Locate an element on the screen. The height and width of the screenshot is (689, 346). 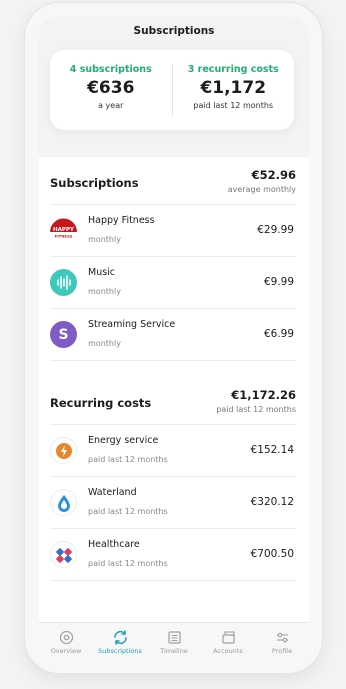
recurring-row-waterland: Waterland paid last 12 months €320.12 is located at coordinates (173, 503).